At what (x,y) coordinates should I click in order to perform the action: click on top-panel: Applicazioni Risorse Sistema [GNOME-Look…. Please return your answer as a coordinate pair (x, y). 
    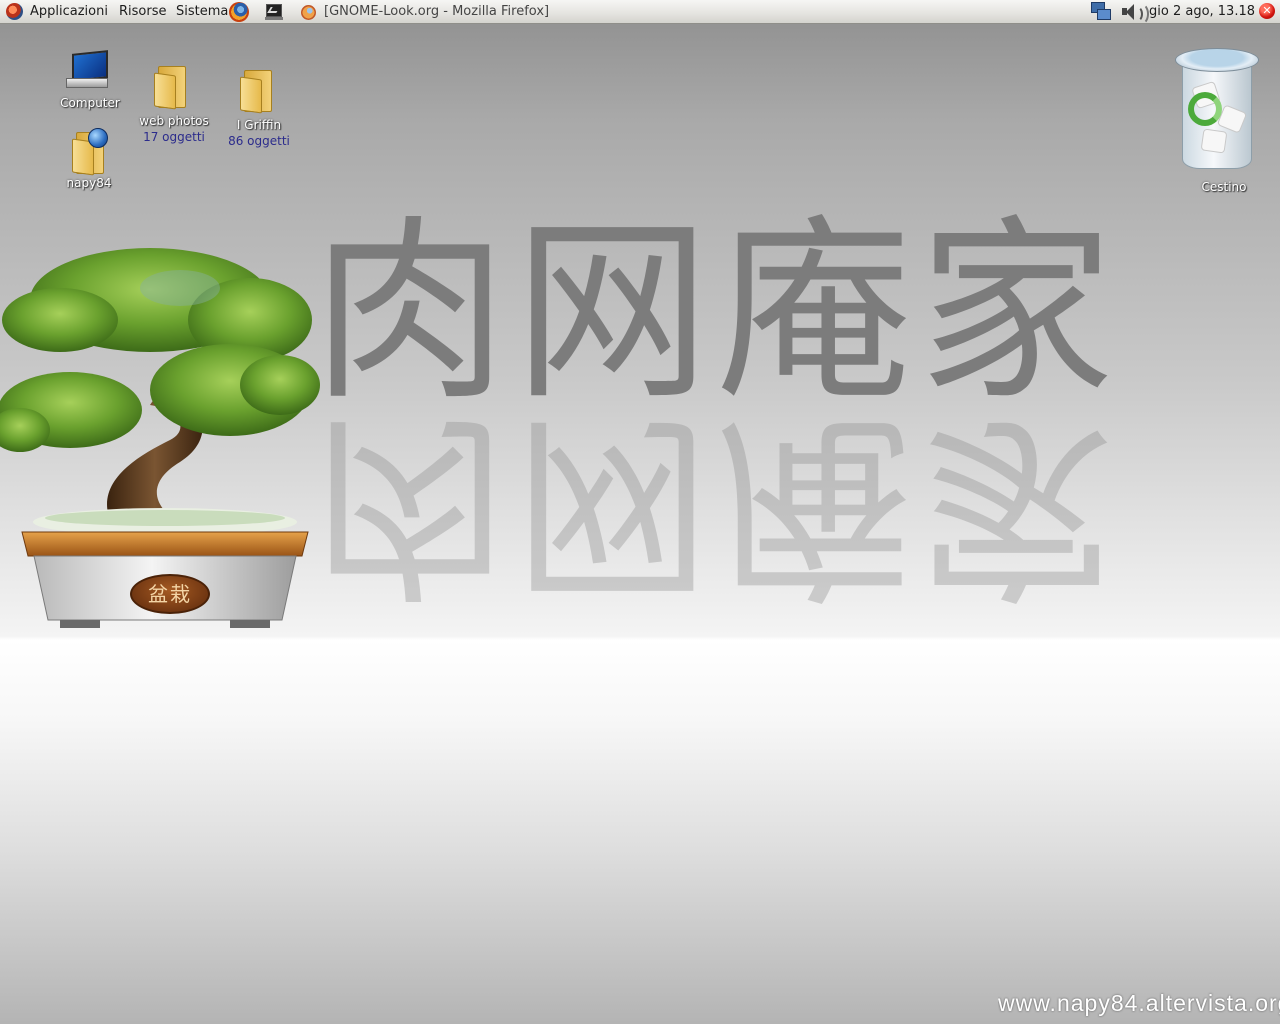
    Looking at the image, I should click on (640, 12).